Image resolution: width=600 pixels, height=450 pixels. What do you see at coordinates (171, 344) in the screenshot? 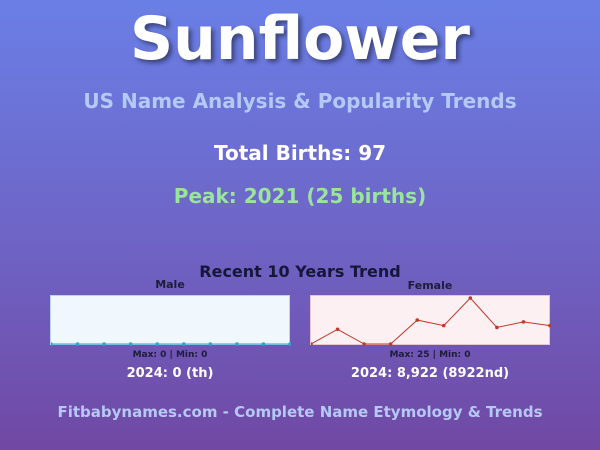
I see `male-trend-svg` at bounding box center [171, 344].